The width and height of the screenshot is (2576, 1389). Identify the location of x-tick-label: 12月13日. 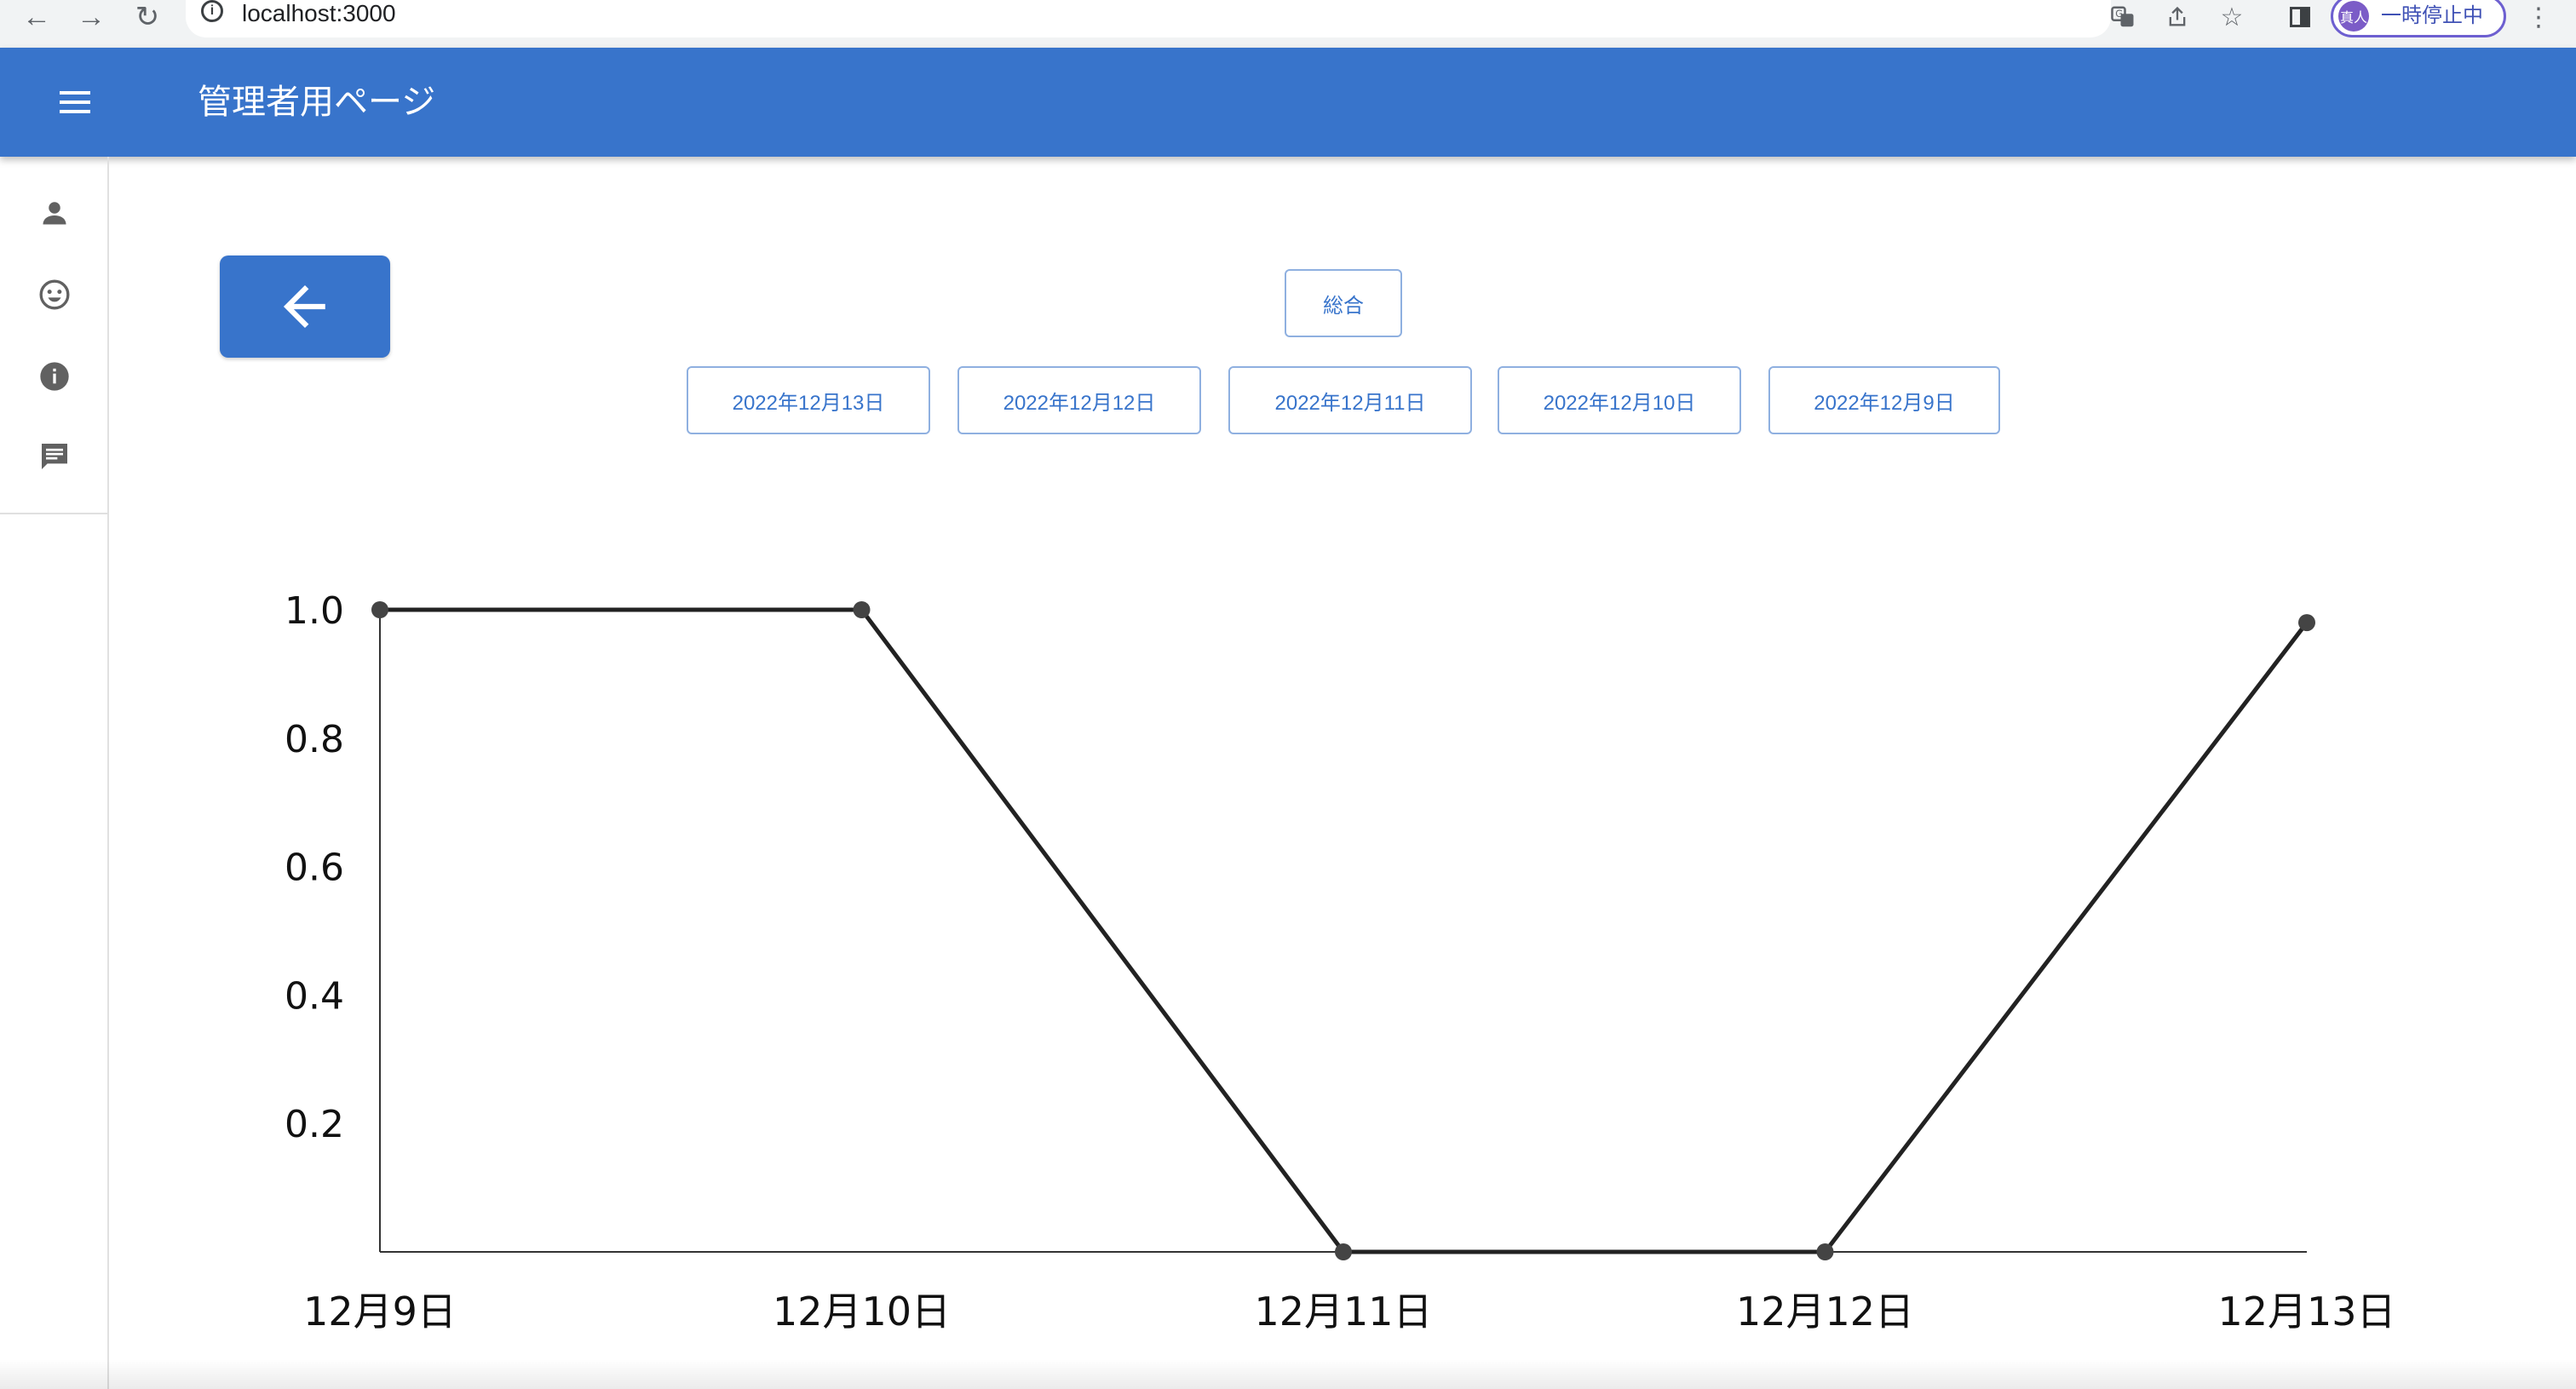
(2306, 1312).